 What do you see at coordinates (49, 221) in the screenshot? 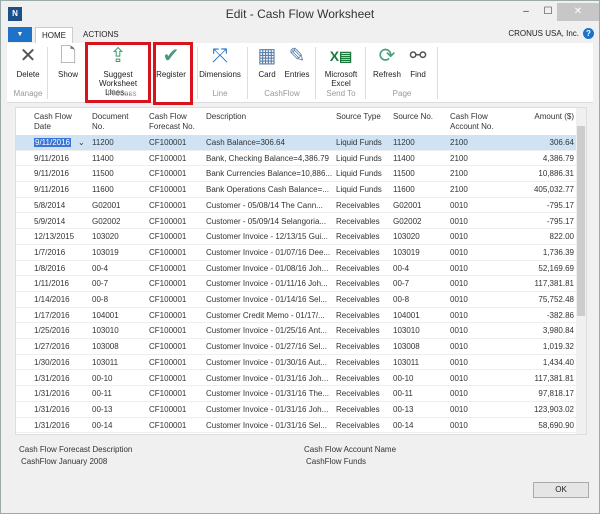
I see `cell-date: 5/9/2014` at bounding box center [49, 221].